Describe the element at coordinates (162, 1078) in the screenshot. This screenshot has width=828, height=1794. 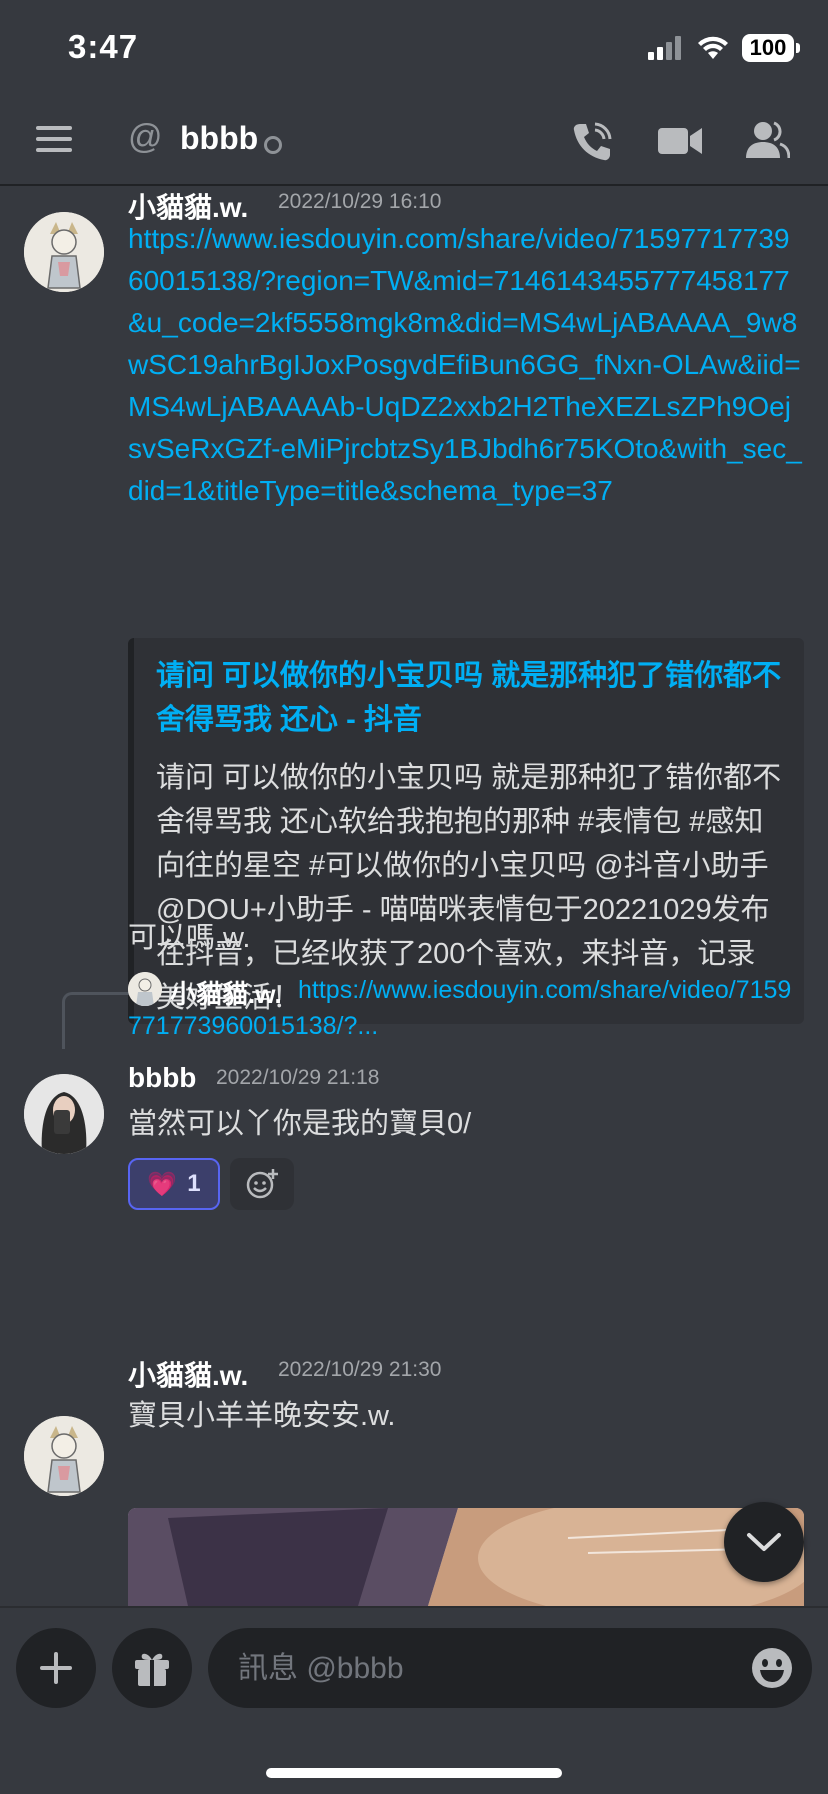
I see `message-author: bbbb` at that location.